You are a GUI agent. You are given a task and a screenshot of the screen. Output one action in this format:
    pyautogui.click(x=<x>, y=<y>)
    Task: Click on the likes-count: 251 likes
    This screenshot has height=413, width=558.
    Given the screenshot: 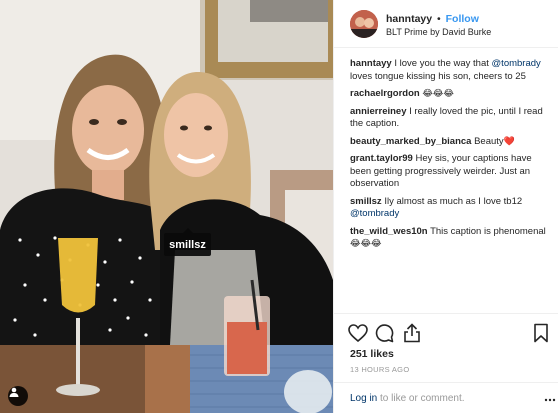 What is the action you would take?
    pyautogui.click(x=372, y=354)
    